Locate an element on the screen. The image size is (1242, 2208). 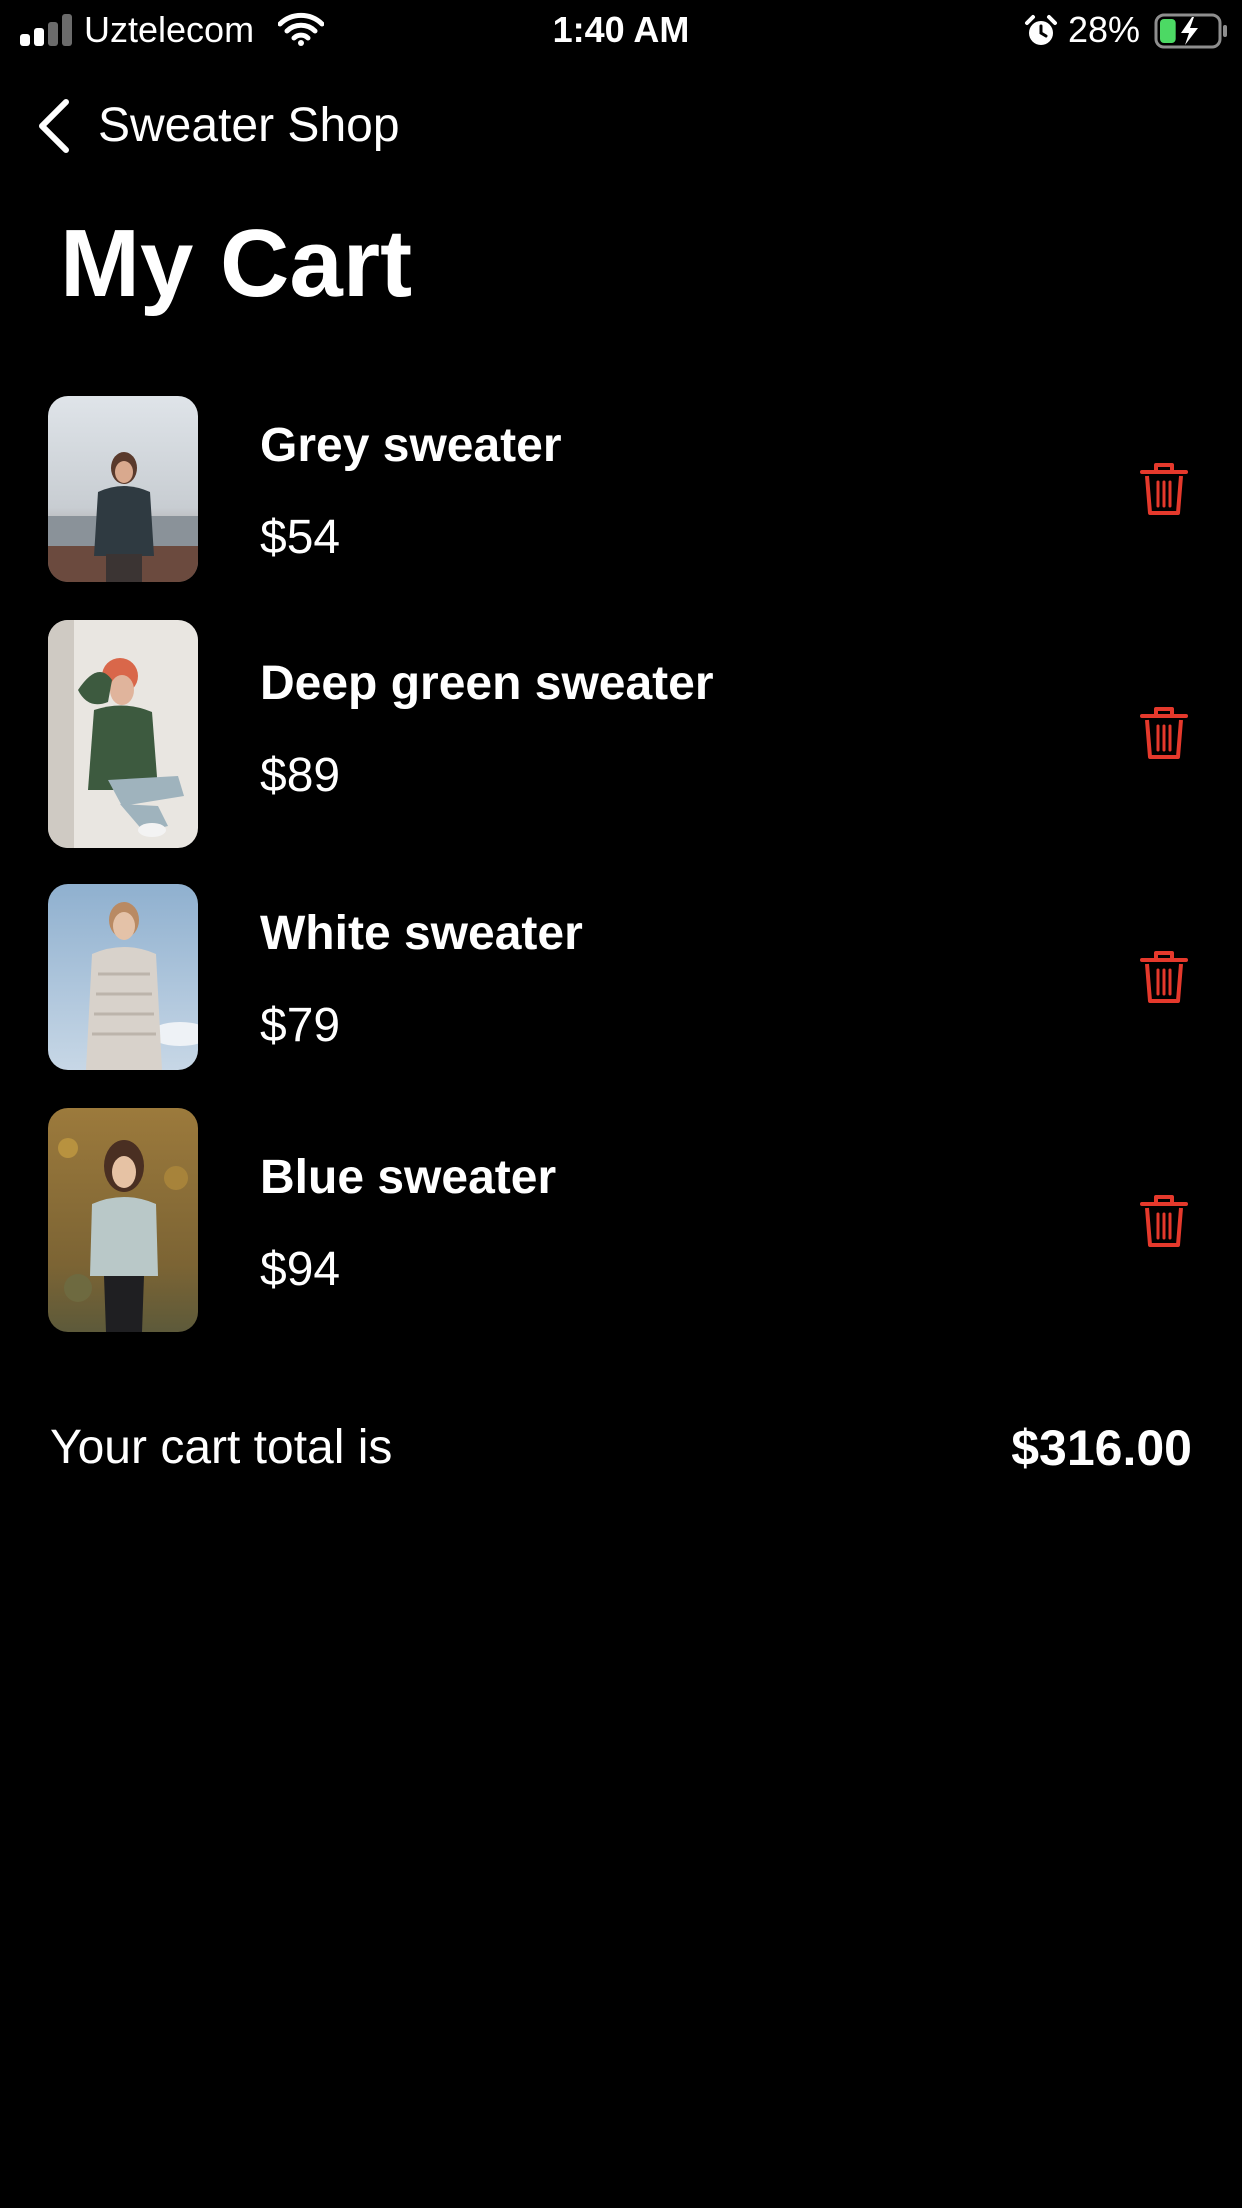
item-price: $94 is located at coordinates (300, 1269).